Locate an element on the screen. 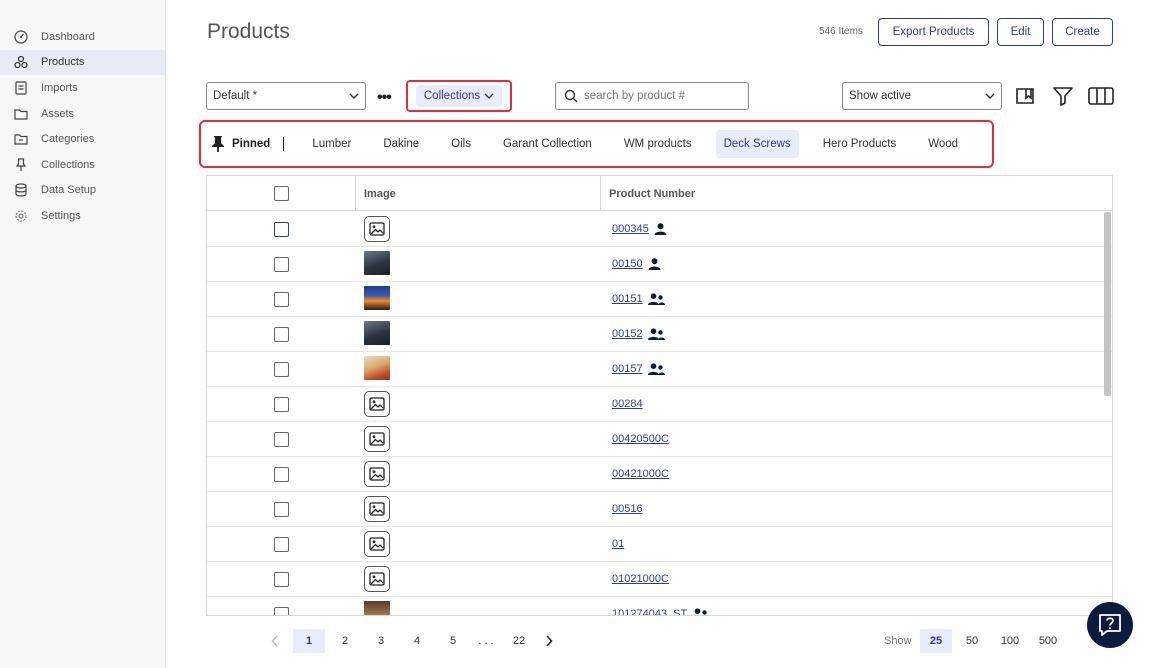  page-size-option: 50 is located at coordinates (972, 641).